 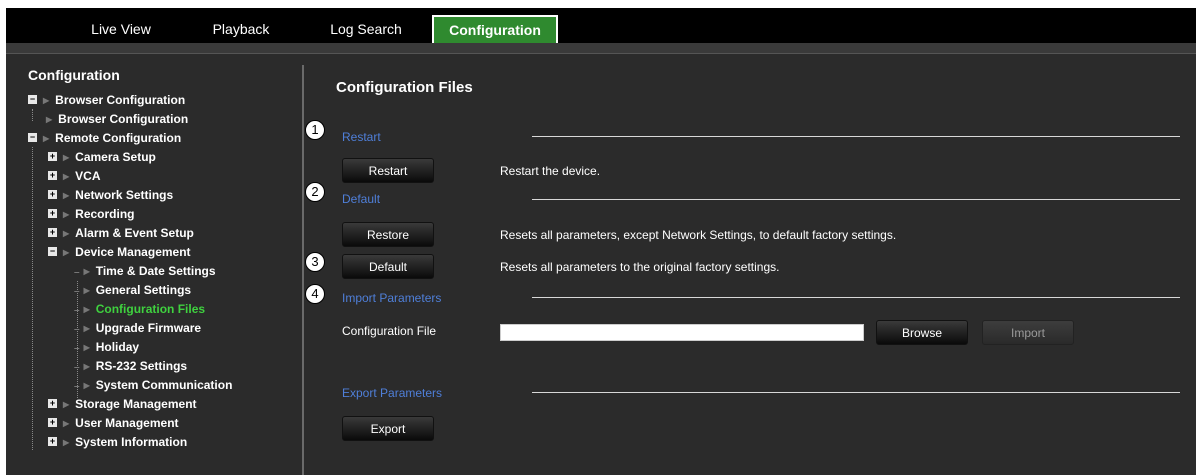 What do you see at coordinates (124, 195) in the screenshot?
I see `sidebar-item-label: Network Settings` at bounding box center [124, 195].